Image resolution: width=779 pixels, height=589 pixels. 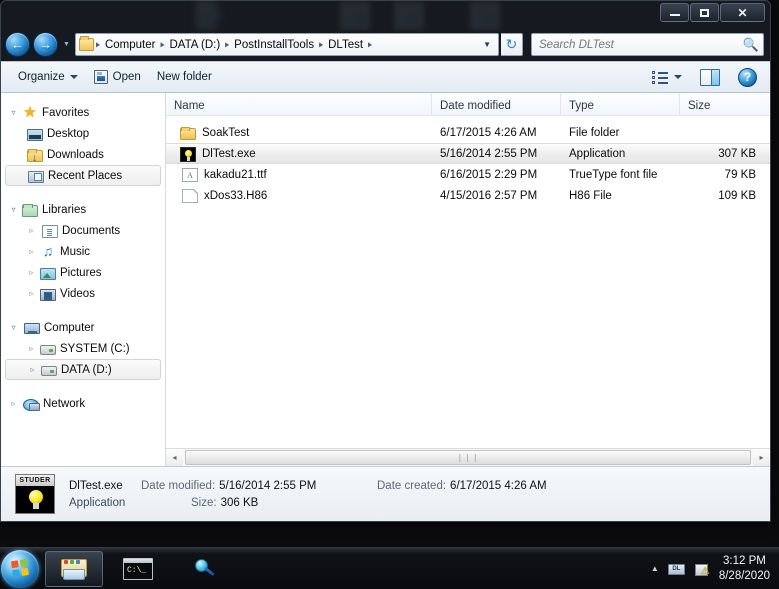 What do you see at coordinates (83, 154) in the screenshot?
I see `sidebar-item-downloads: Downloads` at bounding box center [83, 154].